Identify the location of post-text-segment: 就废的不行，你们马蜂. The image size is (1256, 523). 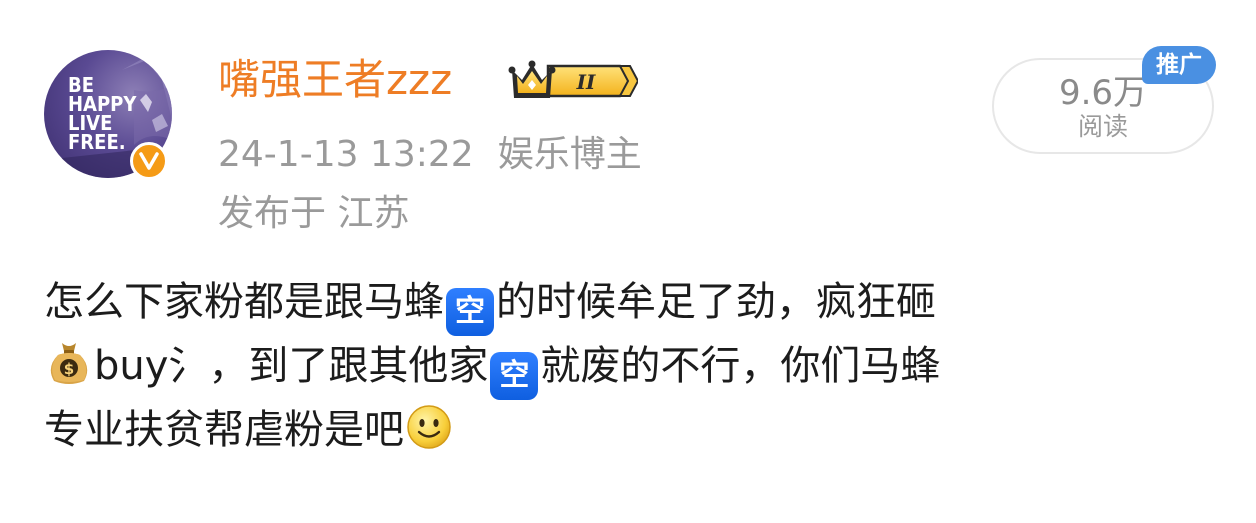
(740, 366).